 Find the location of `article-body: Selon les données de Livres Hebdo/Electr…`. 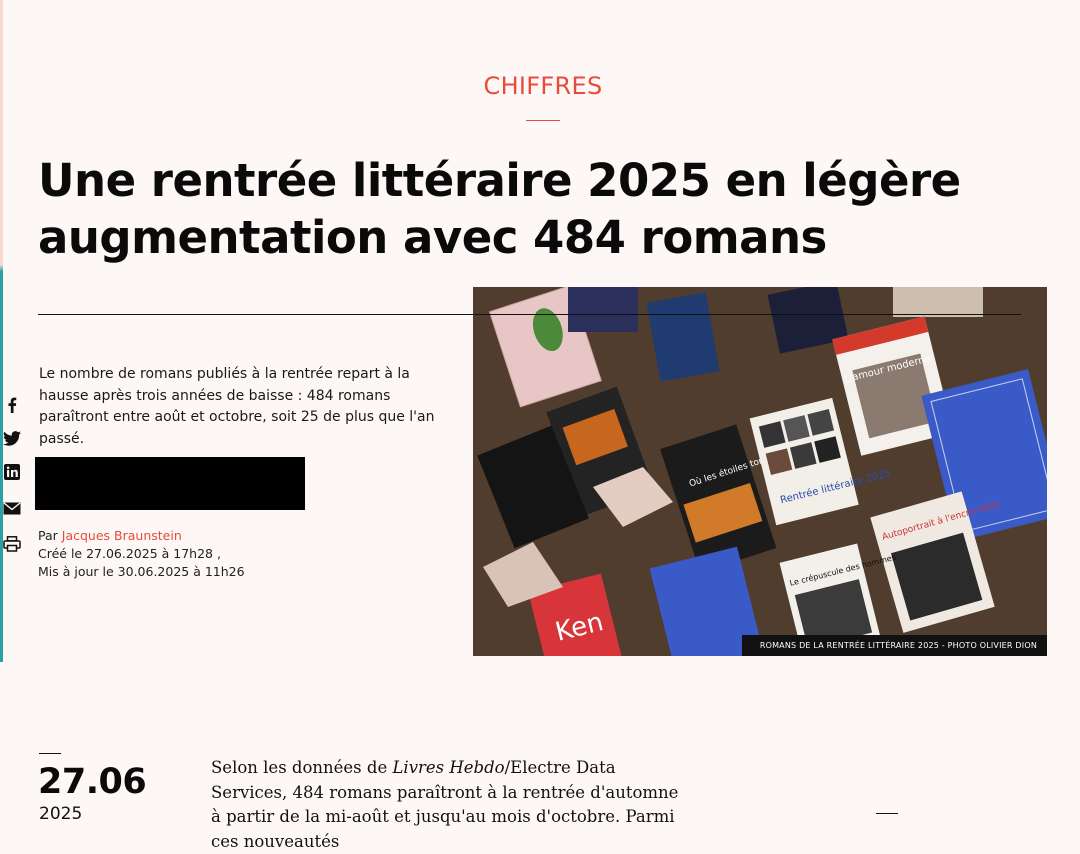

article-body: Selon les données de Livres Hebdo/Electr… is located at coordinates (451, 805).